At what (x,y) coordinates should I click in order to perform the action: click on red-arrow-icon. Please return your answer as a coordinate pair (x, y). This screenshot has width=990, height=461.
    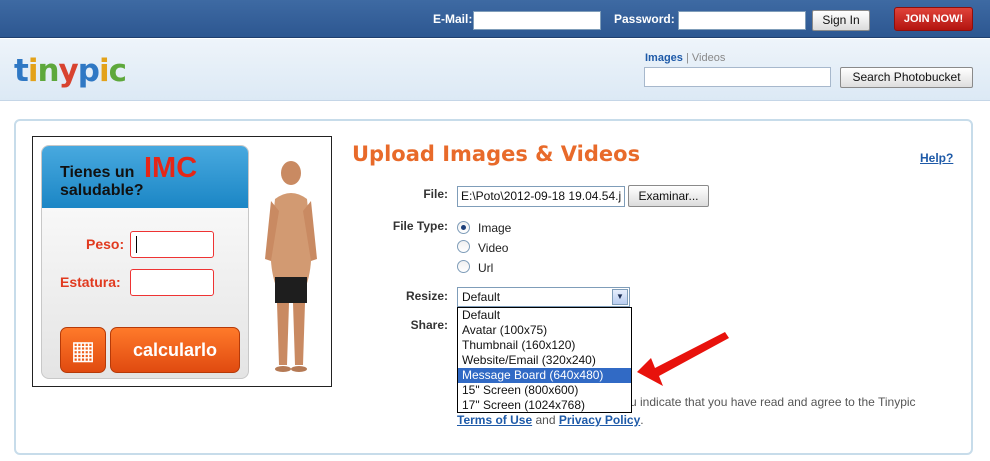
    Looking at the image, I should click on (683, 359).